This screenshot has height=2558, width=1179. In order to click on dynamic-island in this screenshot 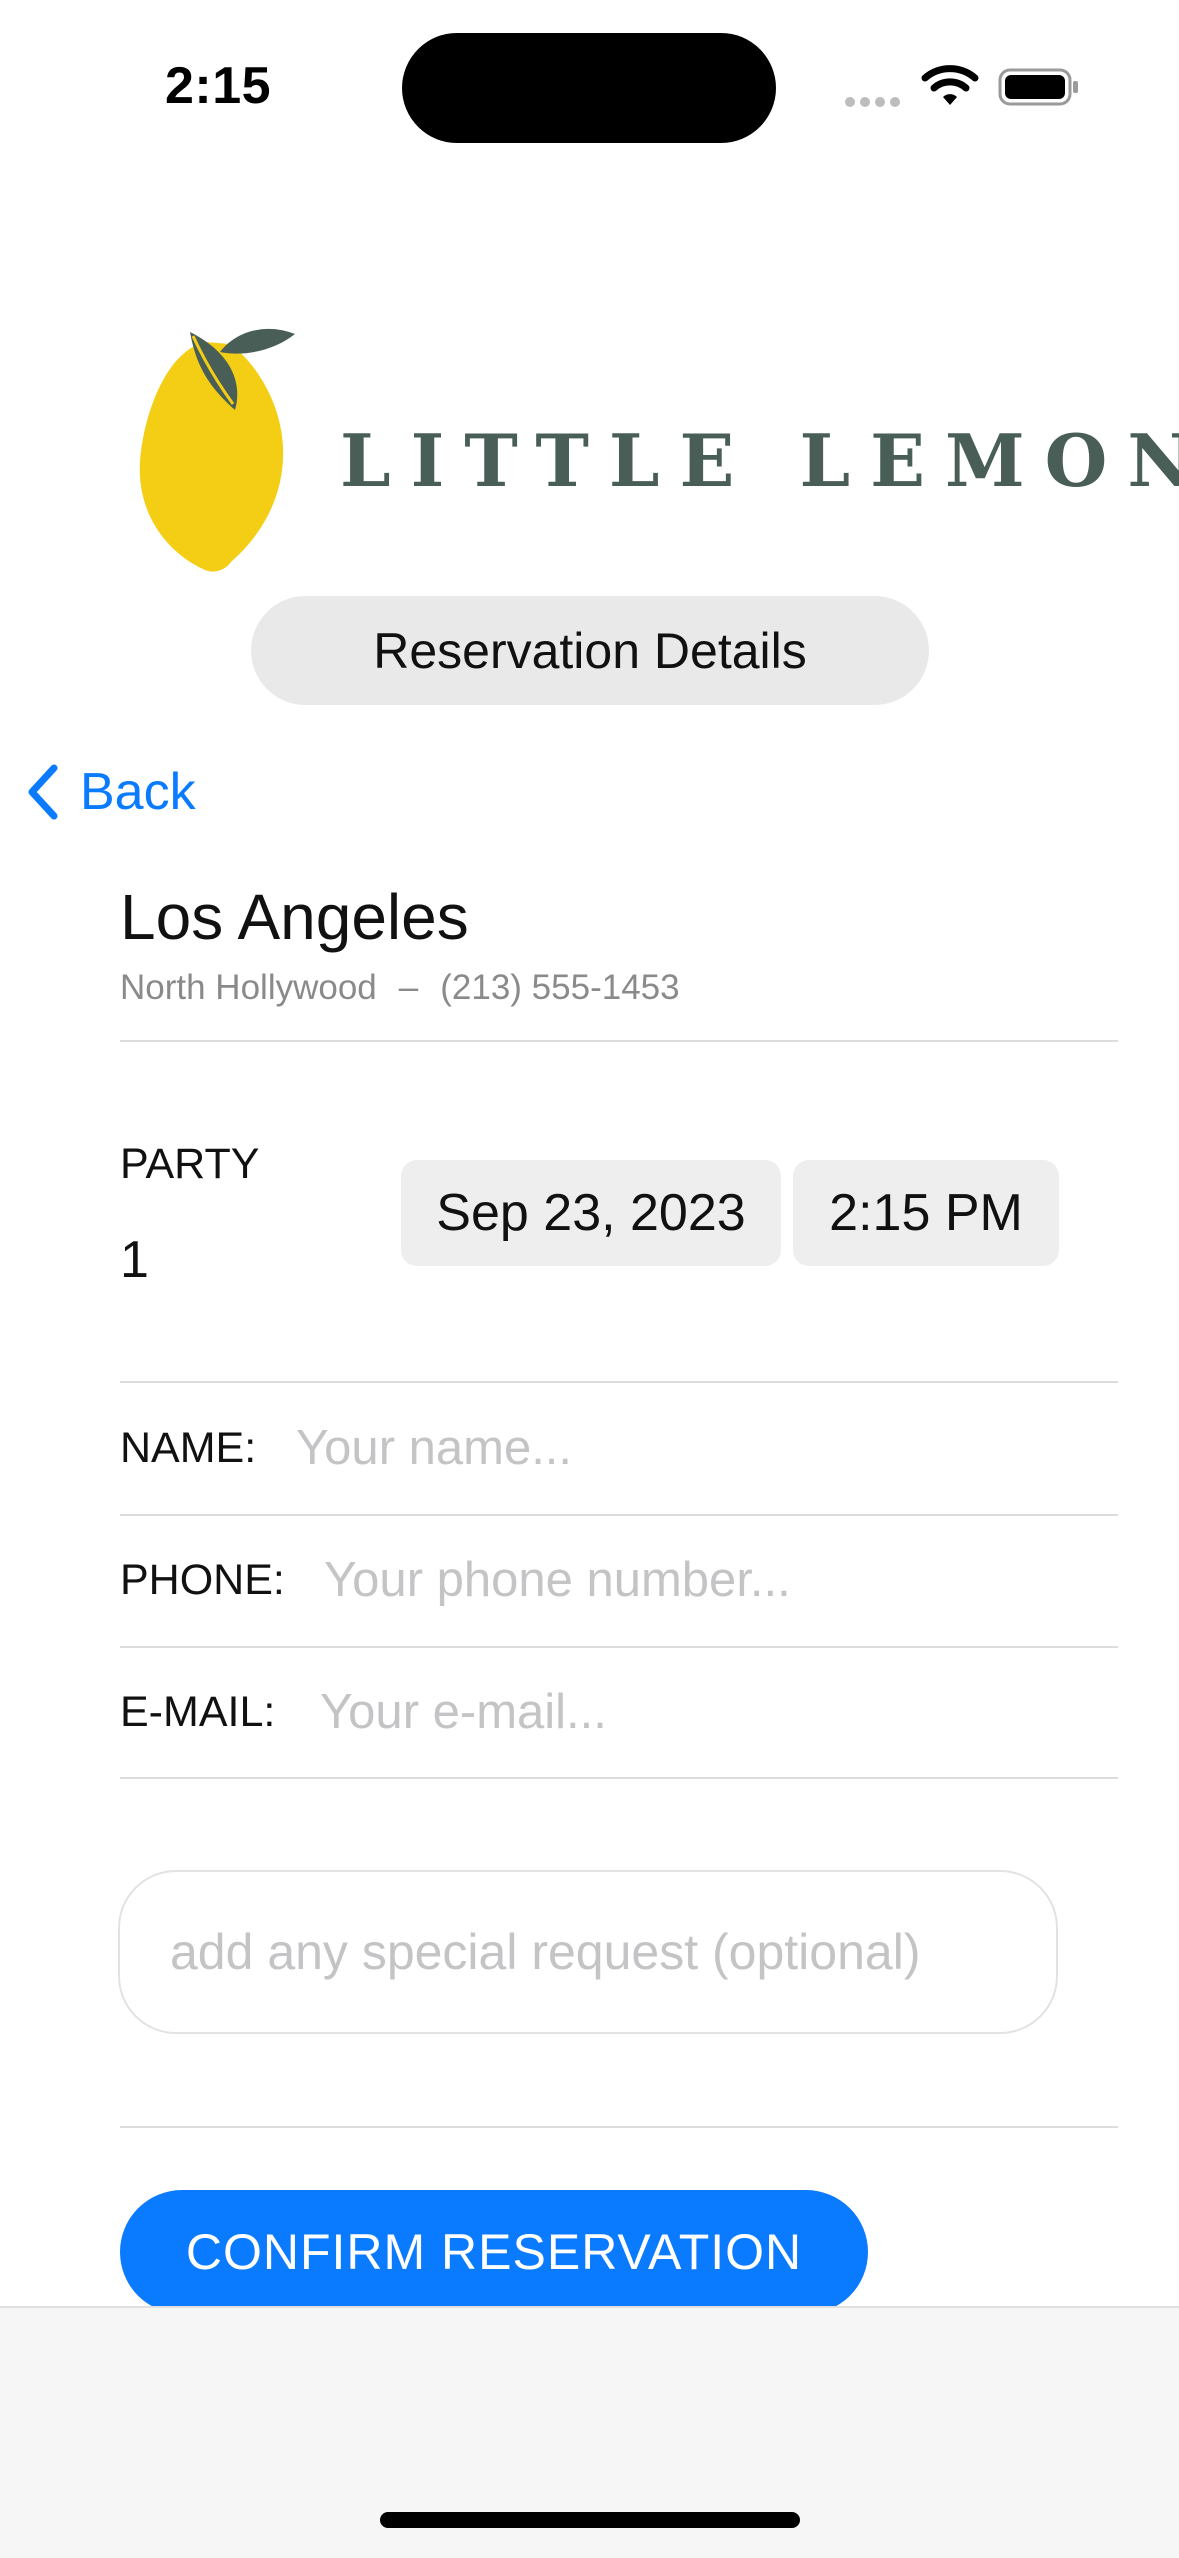, I will do `click(589, 88)`.